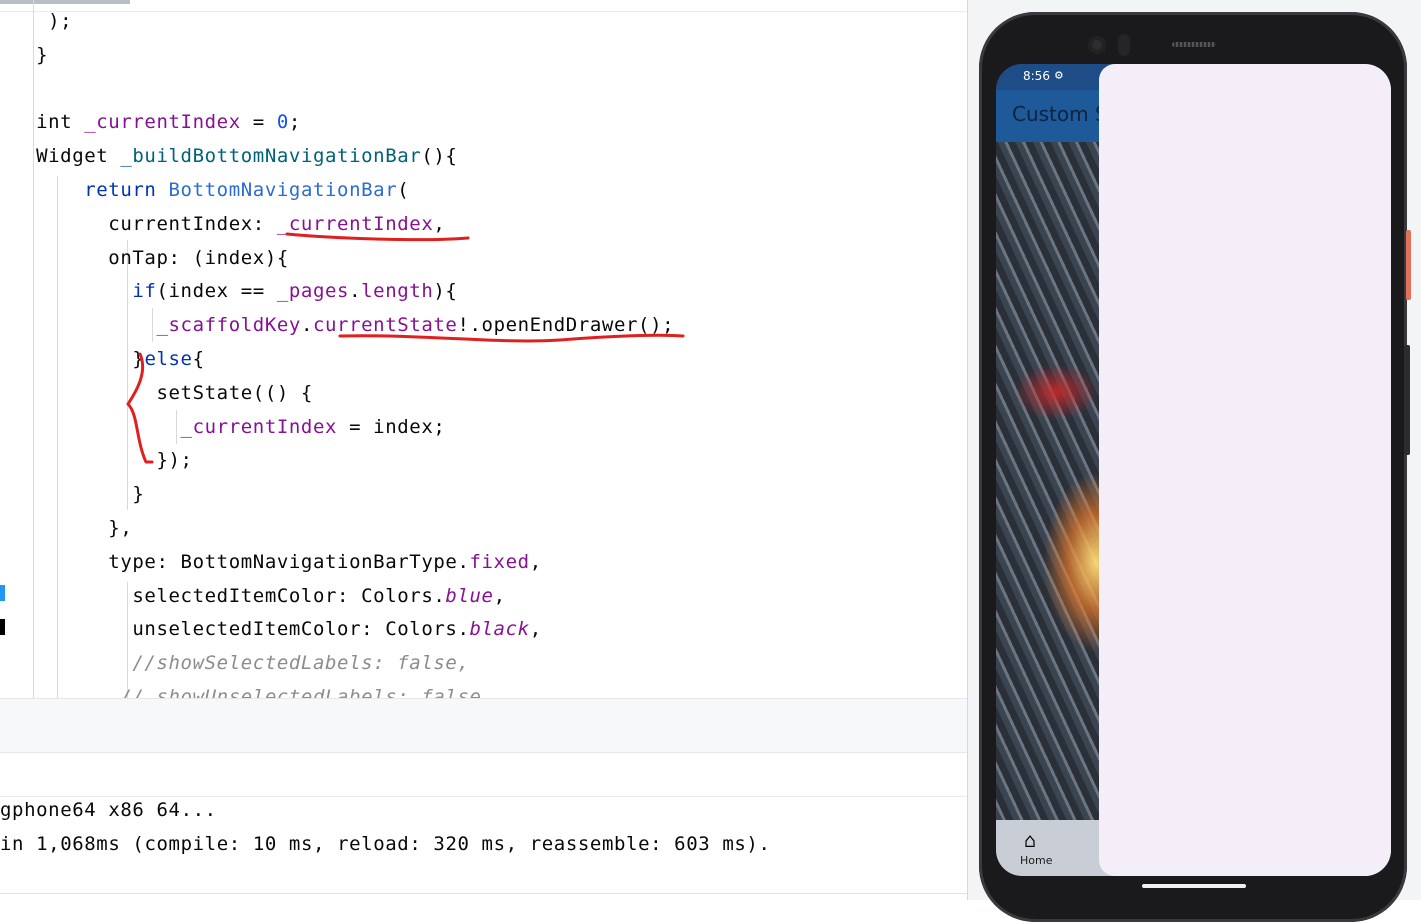 The height and width of the screenshot is (922, 1421). Describe the element at coordinates (499, 629) in the screenshot. I see `code-token: black` at that location.